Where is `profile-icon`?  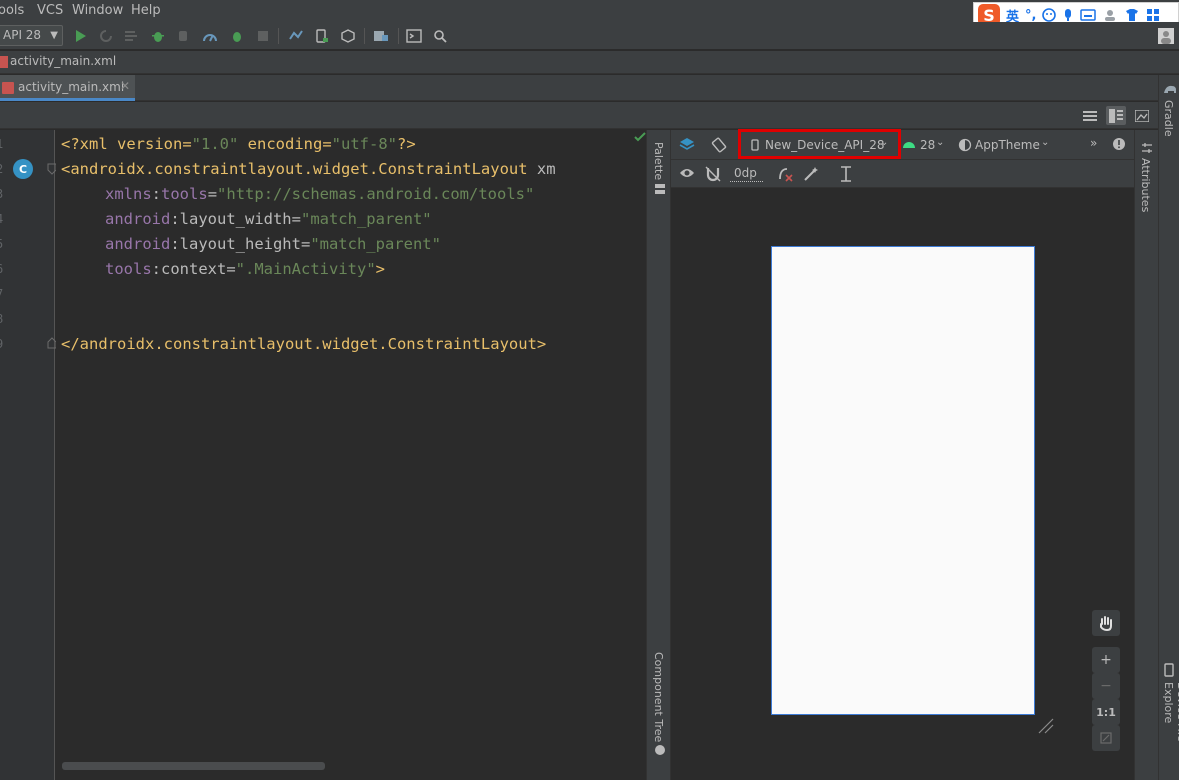 profile-icon is located at coordinates (210, 36).